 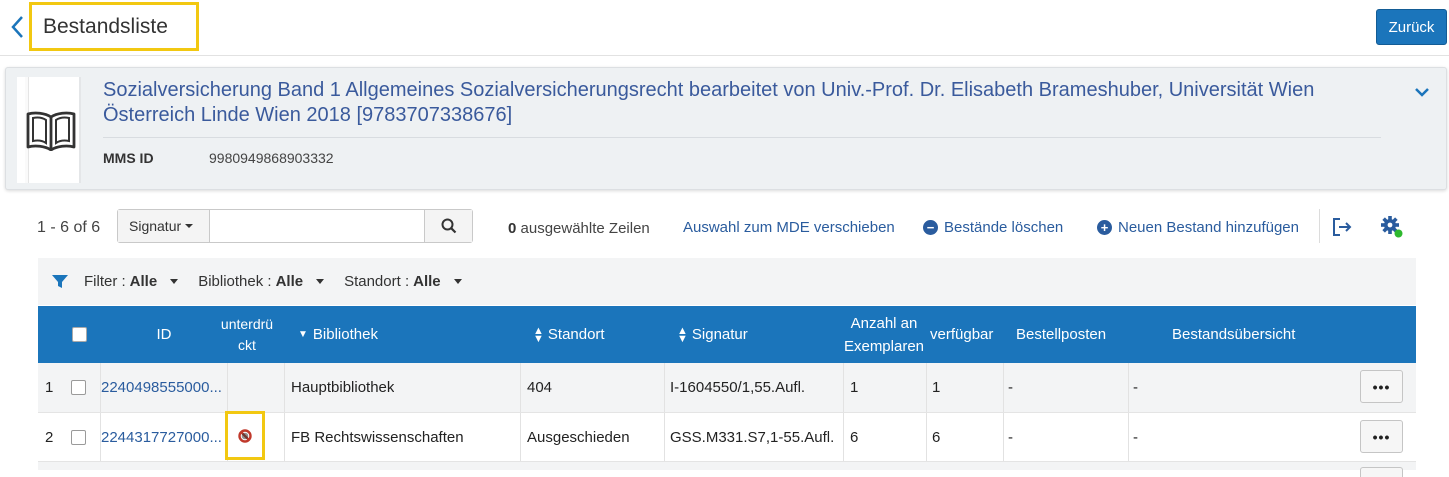 I want to click on mms-id-value: 9980949868903332, so click(x=271, y=158).